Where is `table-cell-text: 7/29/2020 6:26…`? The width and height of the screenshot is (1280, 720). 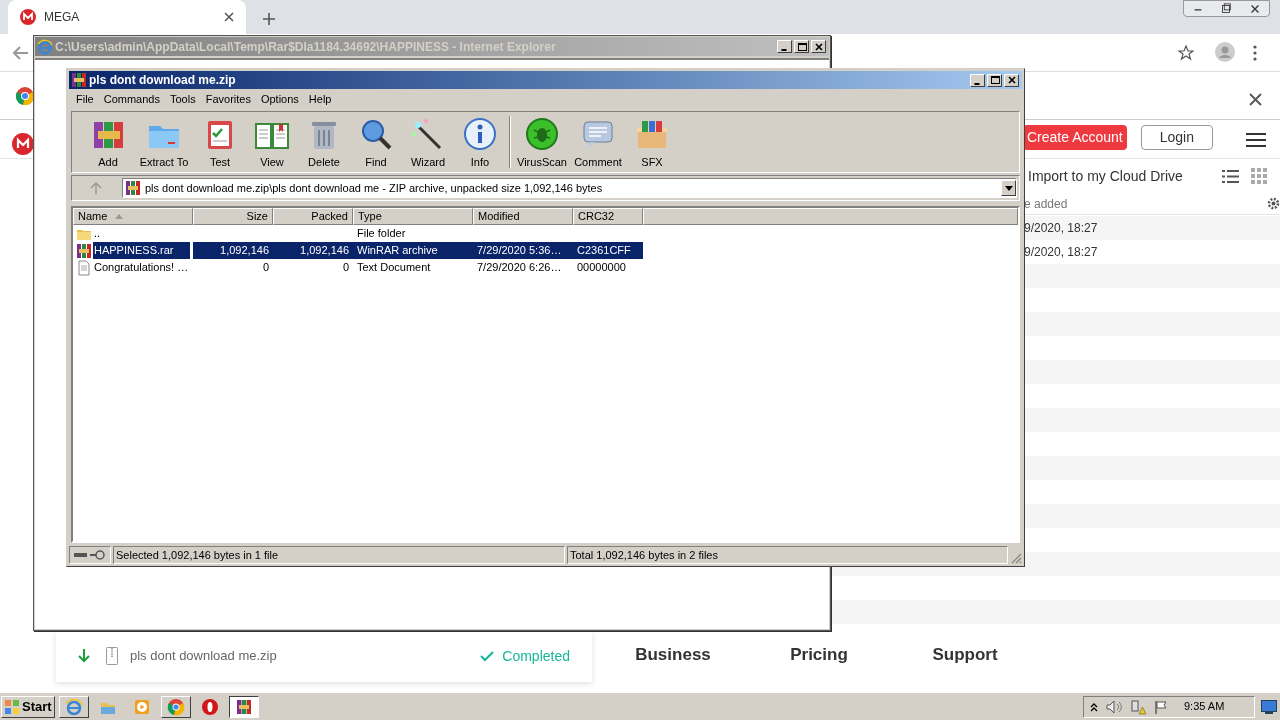 table-cell-text: 7/29/2020 6:26… is located at coordinates (519, 268).